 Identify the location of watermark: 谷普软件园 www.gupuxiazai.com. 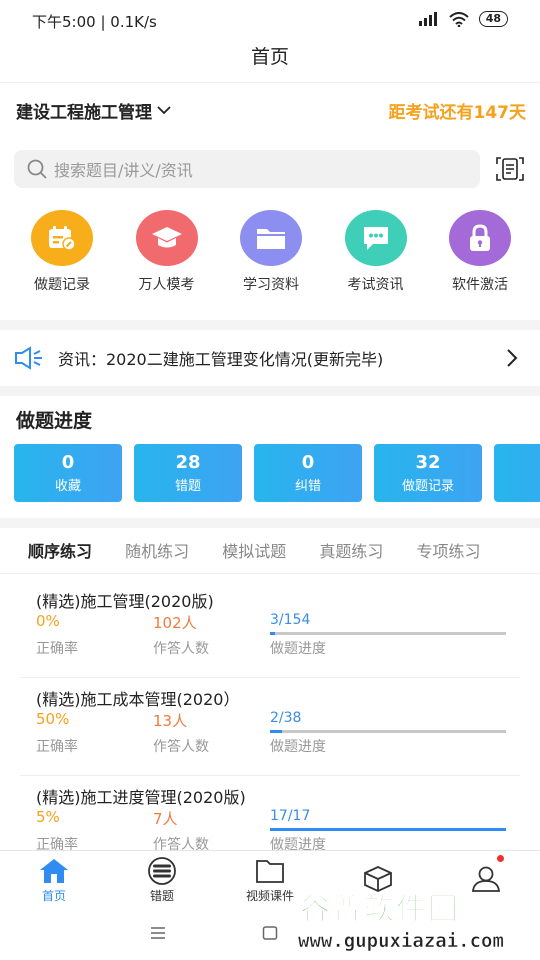
(414, 917).